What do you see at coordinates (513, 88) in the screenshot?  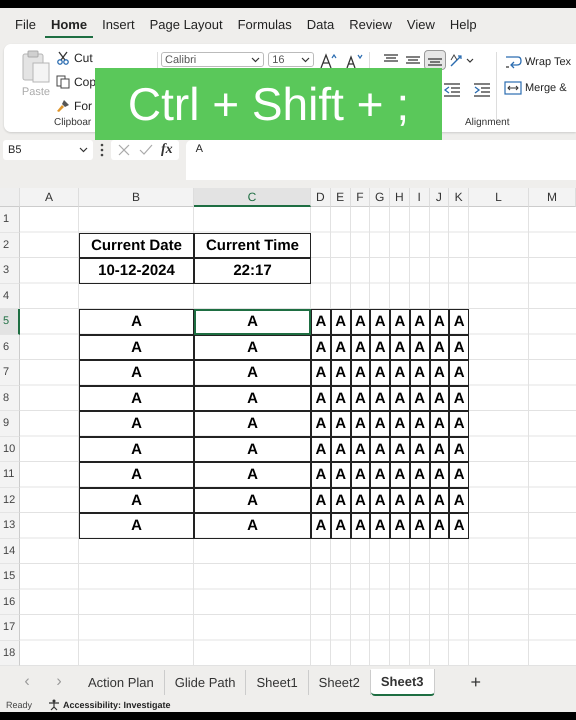 I see `merge-icon` at bounding box center [513, 88].